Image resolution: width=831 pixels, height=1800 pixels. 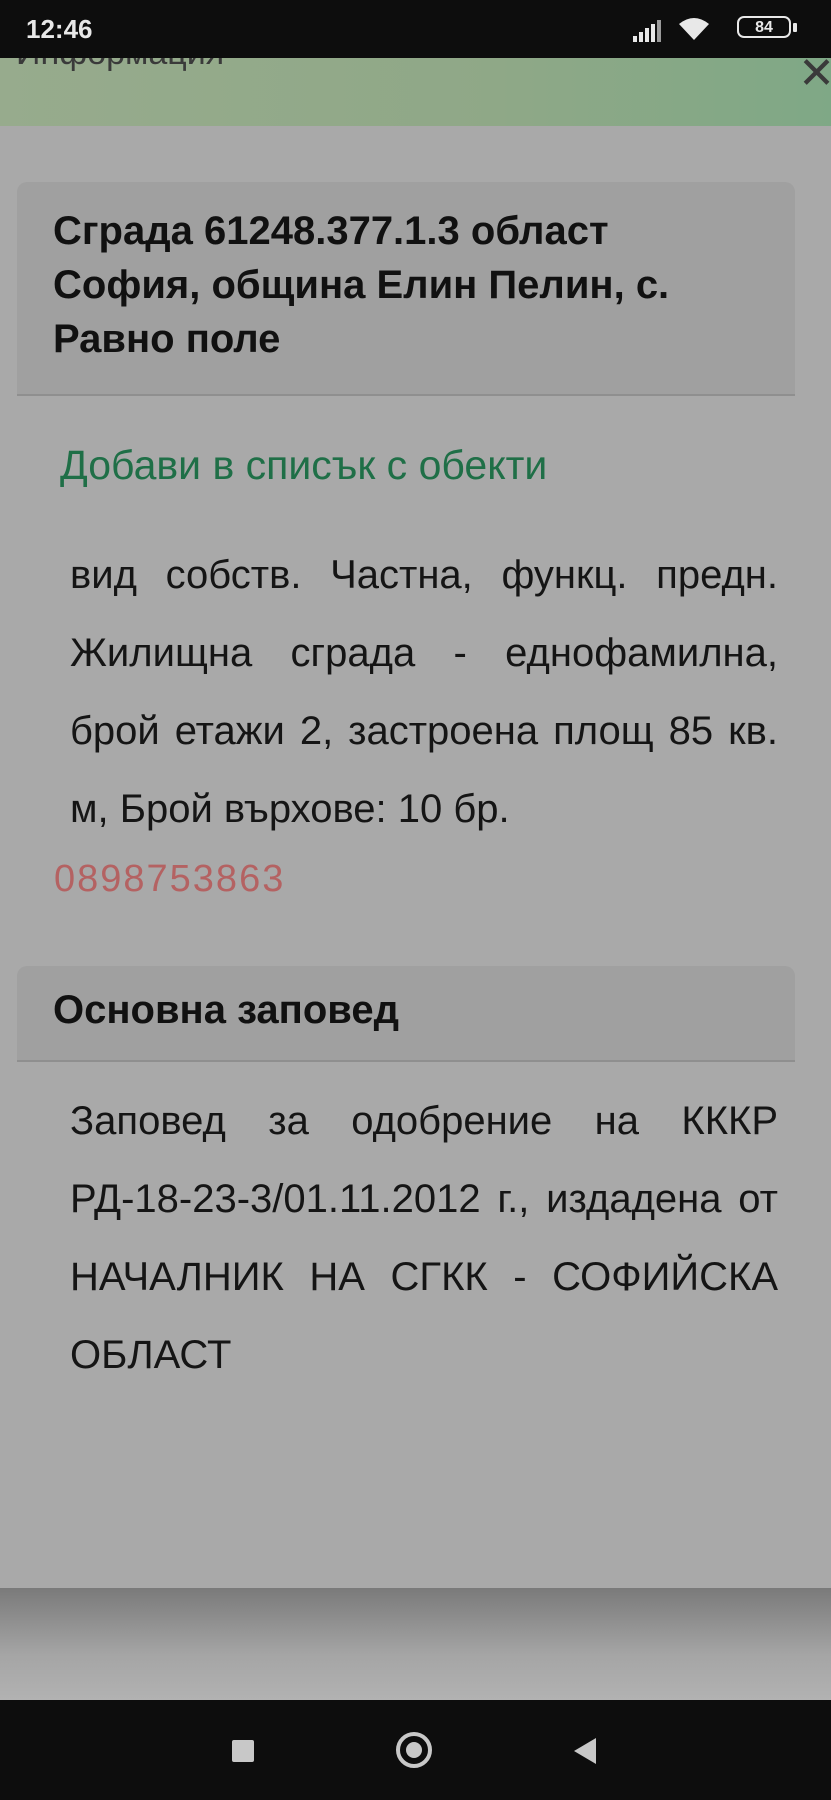 What do you see at coordinates (120, 65) in the screenshot?
I see `dialog-title: Информация` at bounding box center [120, 65].